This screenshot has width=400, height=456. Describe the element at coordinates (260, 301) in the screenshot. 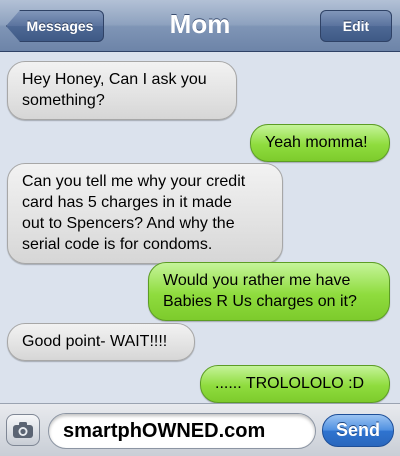

I see `message-line: Babies R Us charges on it?` at that location.